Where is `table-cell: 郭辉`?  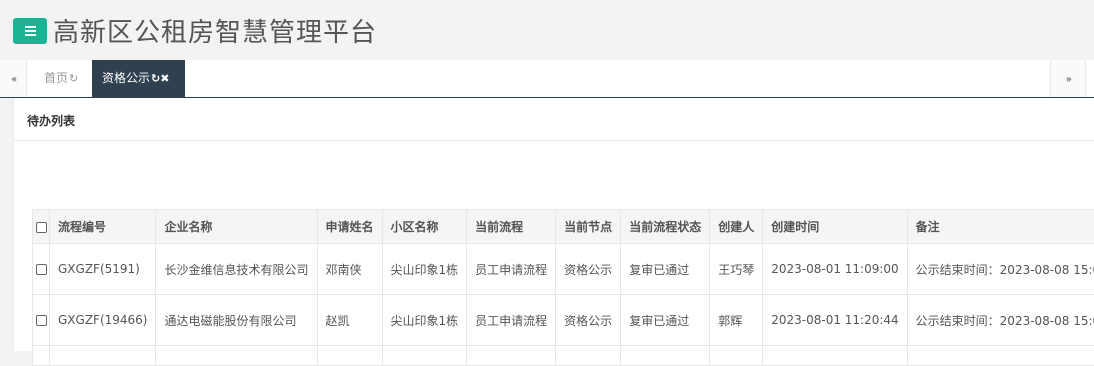 table-cell: 郭辉 is located at coordinates (736, 320).